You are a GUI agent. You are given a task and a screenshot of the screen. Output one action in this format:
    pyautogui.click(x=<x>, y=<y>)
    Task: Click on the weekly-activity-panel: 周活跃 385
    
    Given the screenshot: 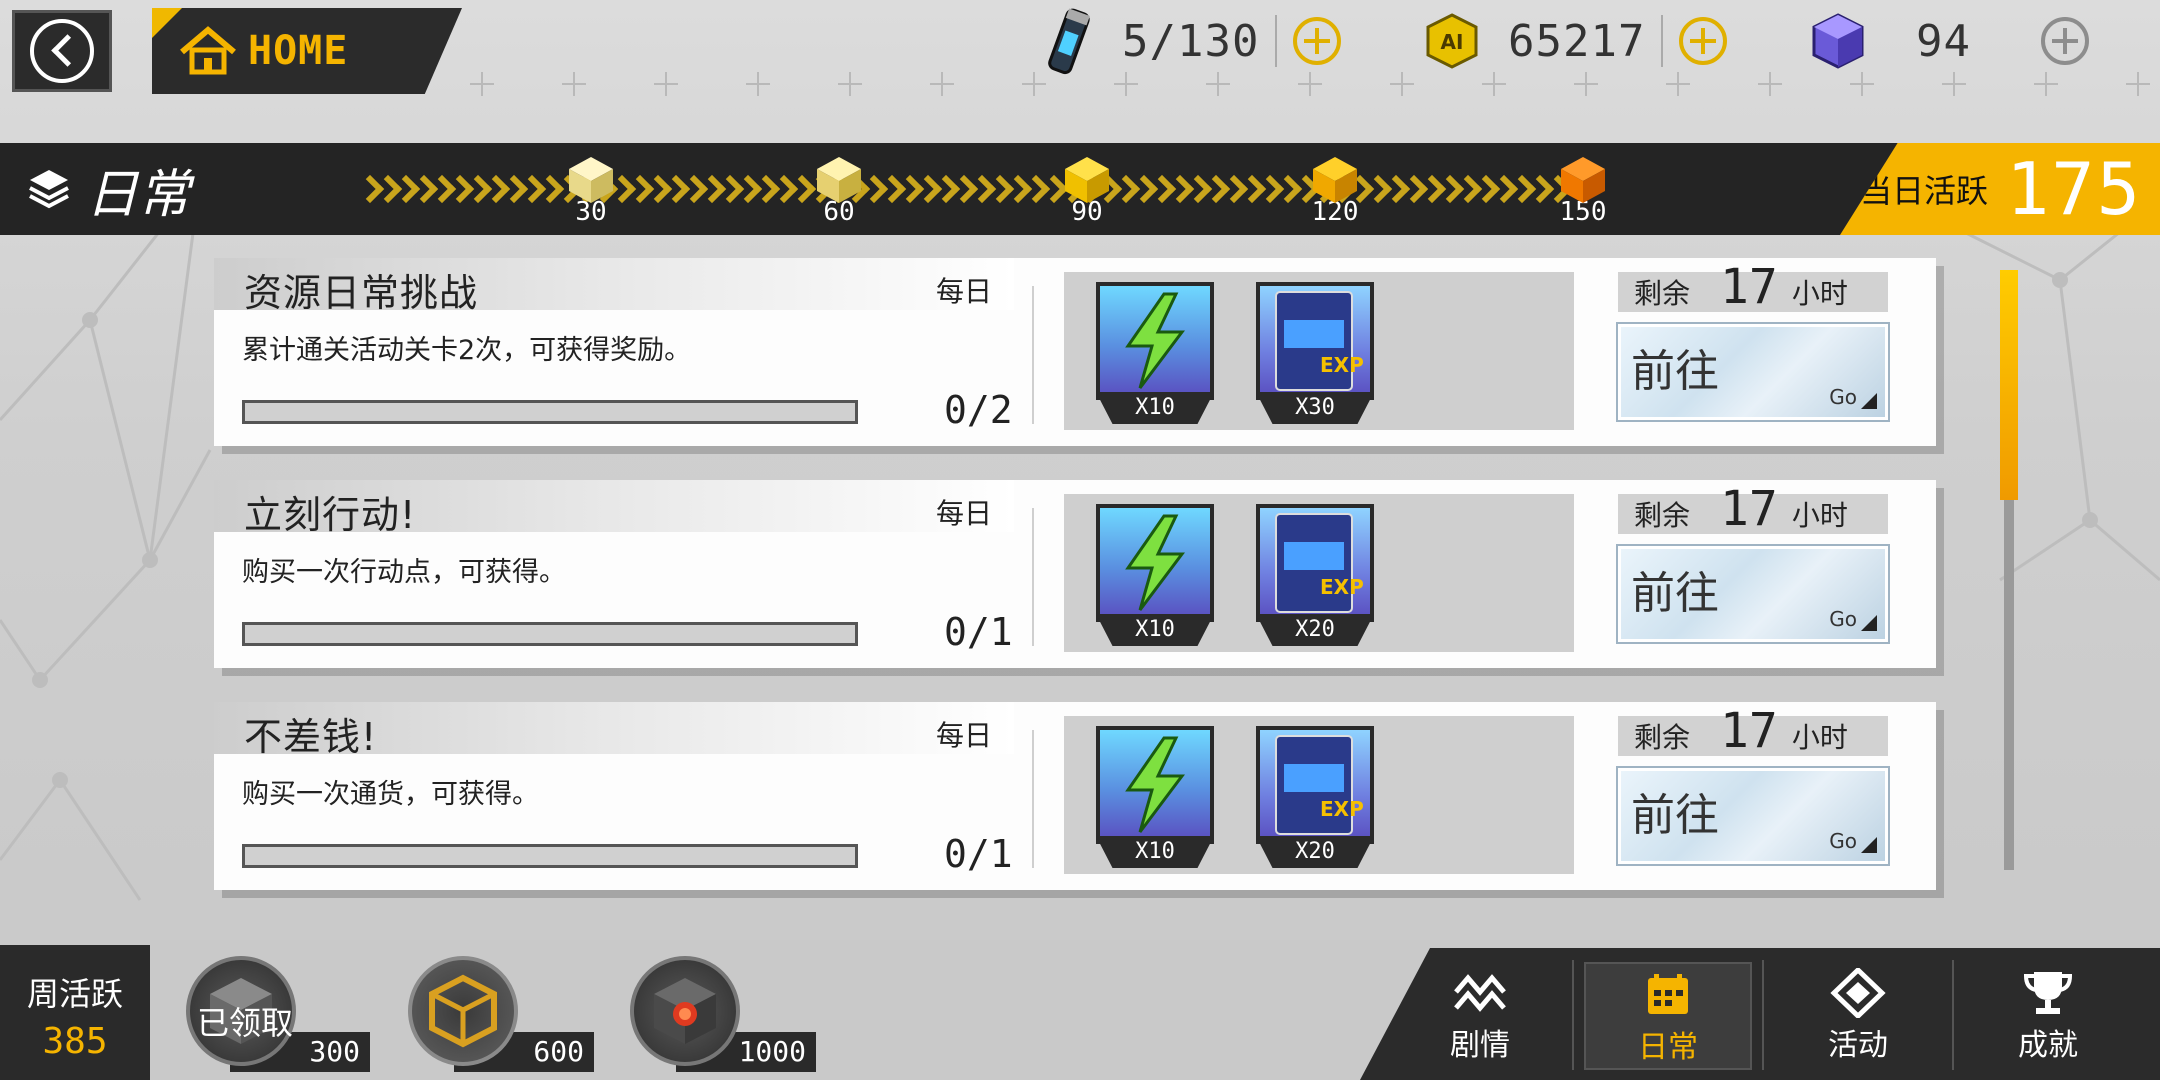 What is the action you would take?
    pyautogui.click(x=75, y=1012)
    